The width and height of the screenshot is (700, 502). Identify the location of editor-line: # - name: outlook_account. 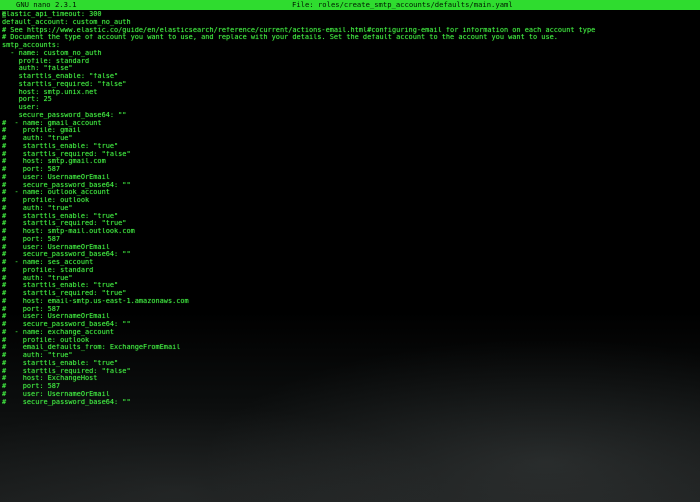
(350, 193).